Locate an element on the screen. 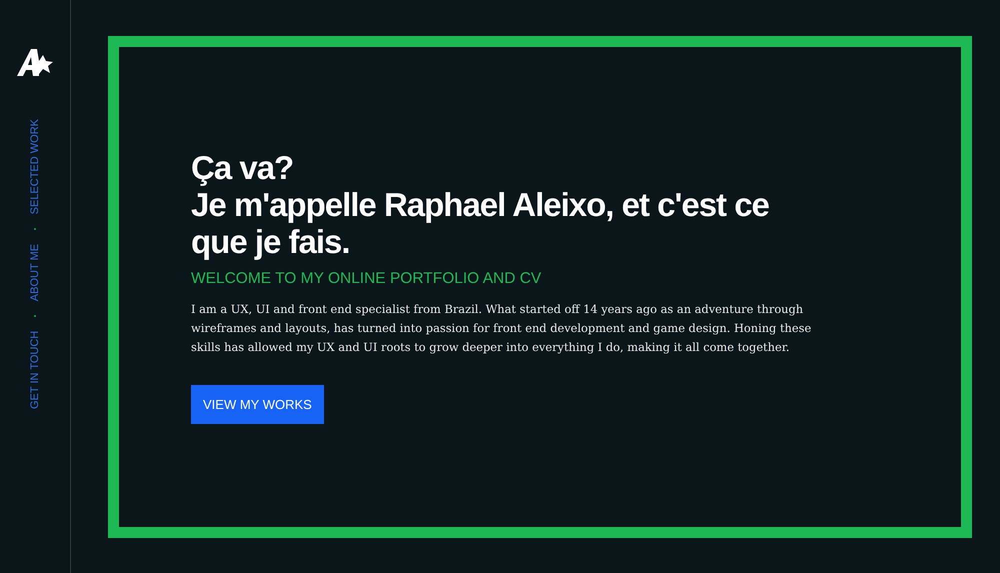 The width and height of the screenshot is (1000, 573). nav-link: SELECTED WORK is located at coordinates (35, 166).